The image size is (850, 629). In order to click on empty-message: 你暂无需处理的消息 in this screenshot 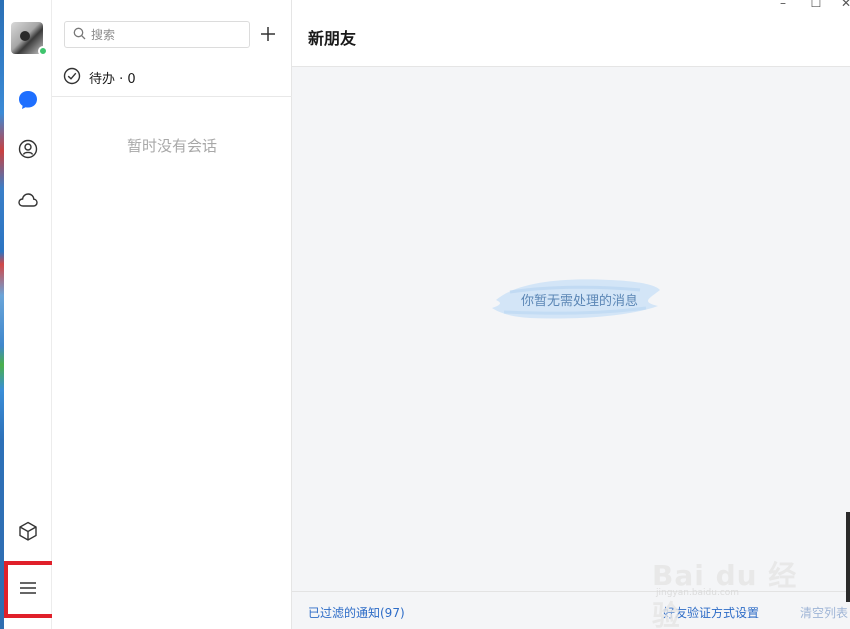, I will do `click(580, 301)`.